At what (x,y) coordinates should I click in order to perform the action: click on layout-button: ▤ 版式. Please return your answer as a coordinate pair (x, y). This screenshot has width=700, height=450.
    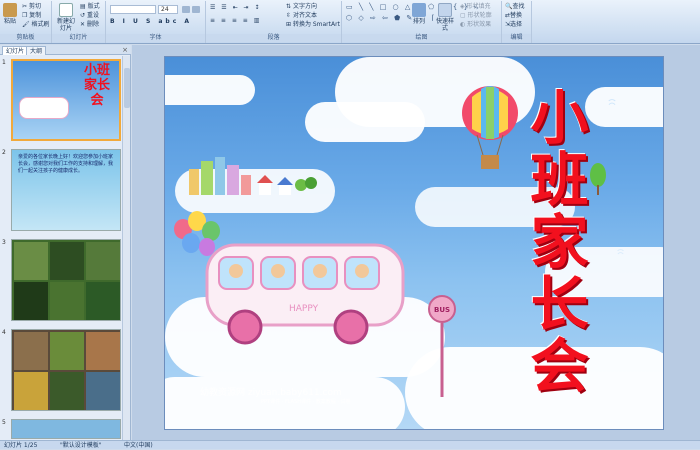
    Looking at the image, I should click on (90, 7).